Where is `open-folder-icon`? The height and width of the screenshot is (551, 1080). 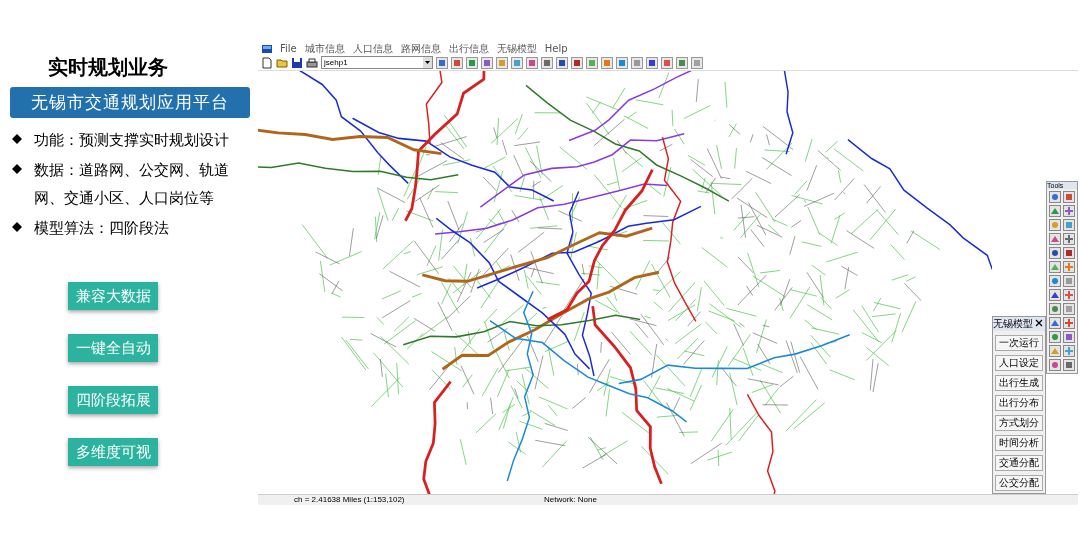 open-folder-icon is located at coordinates (282, 62).